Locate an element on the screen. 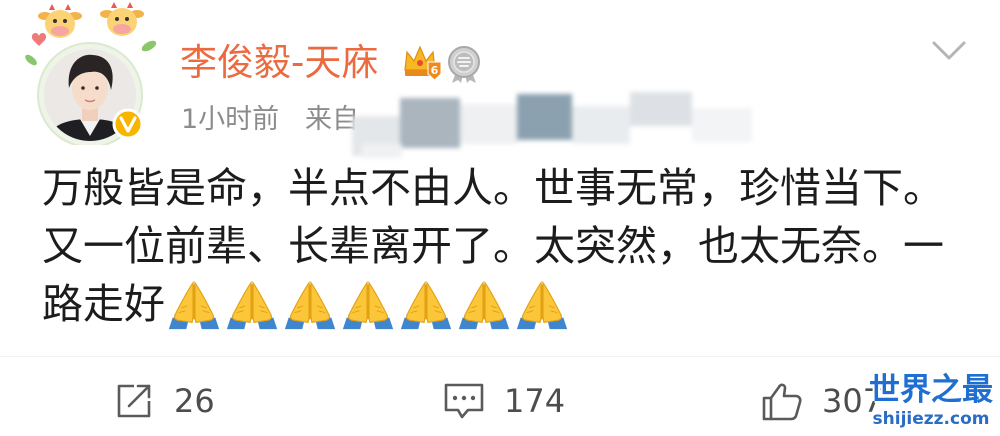 The width and height of the screenshot is (1000, 436). body-emoji-row is located at coordinates (368, 304).